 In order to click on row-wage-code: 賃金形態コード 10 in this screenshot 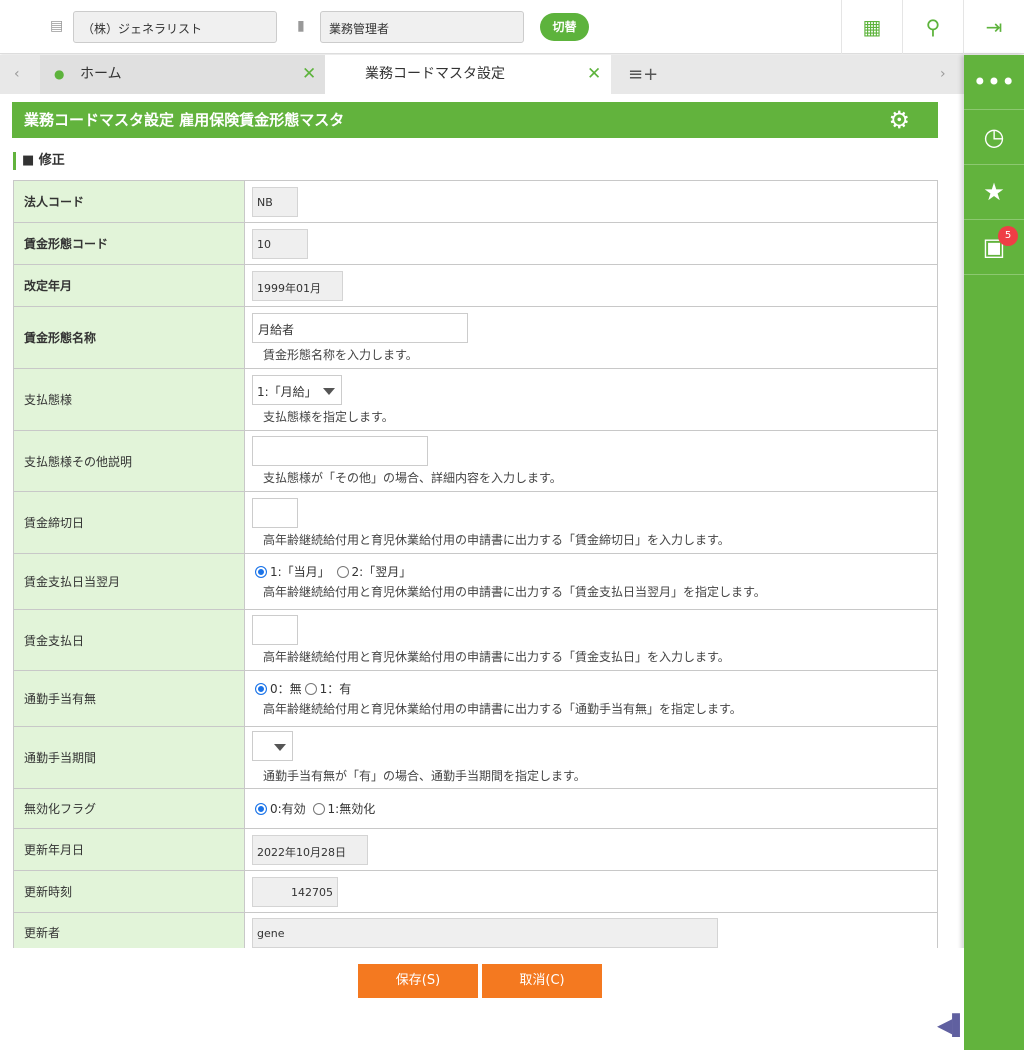, I will do `click(475, 243)`.